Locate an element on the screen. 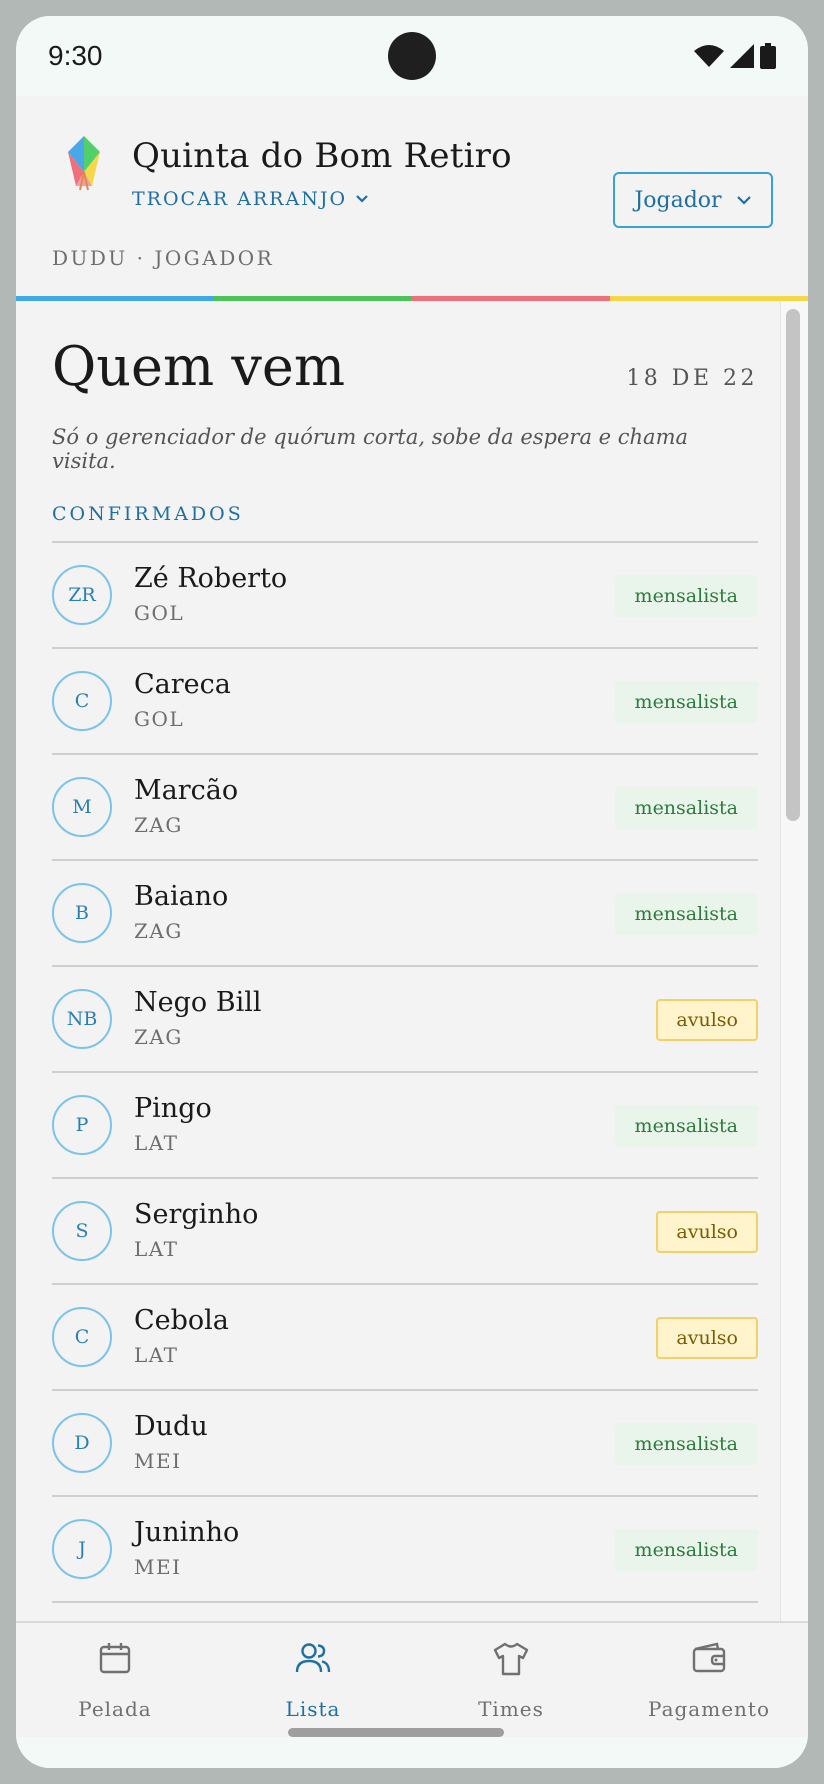 The width and height of the screenshot is (824, 1784). player-name: Nego Bill is located at coordinates (198, 1002).